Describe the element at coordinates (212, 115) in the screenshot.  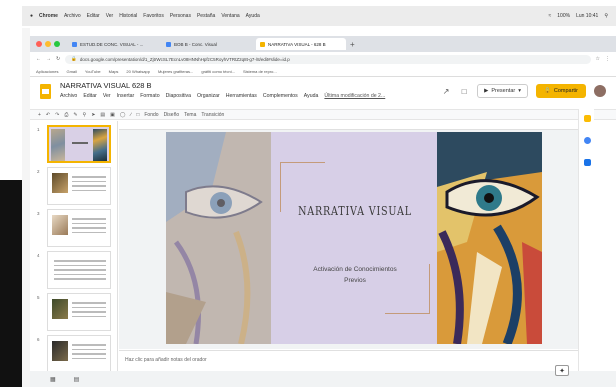
I see `toolbar-transicion: Transición` at that location.